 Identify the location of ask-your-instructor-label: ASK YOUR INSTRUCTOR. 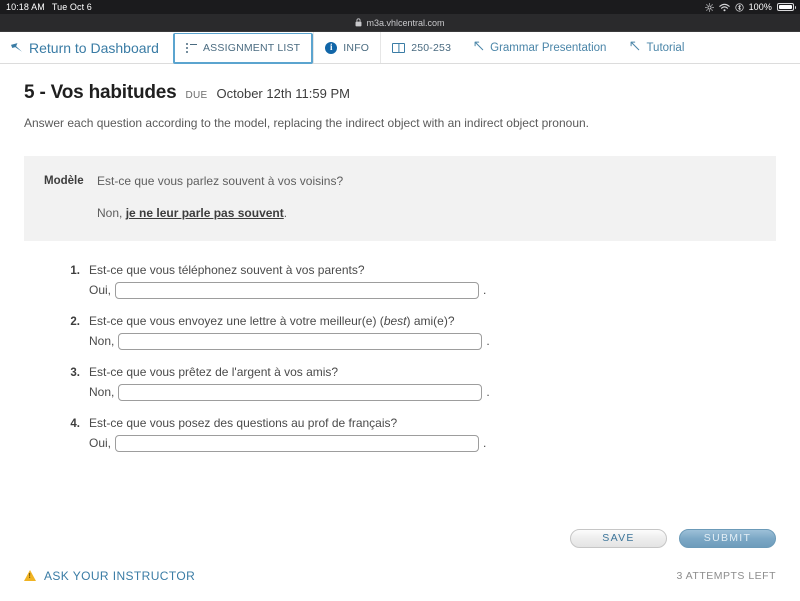
(120, 575).